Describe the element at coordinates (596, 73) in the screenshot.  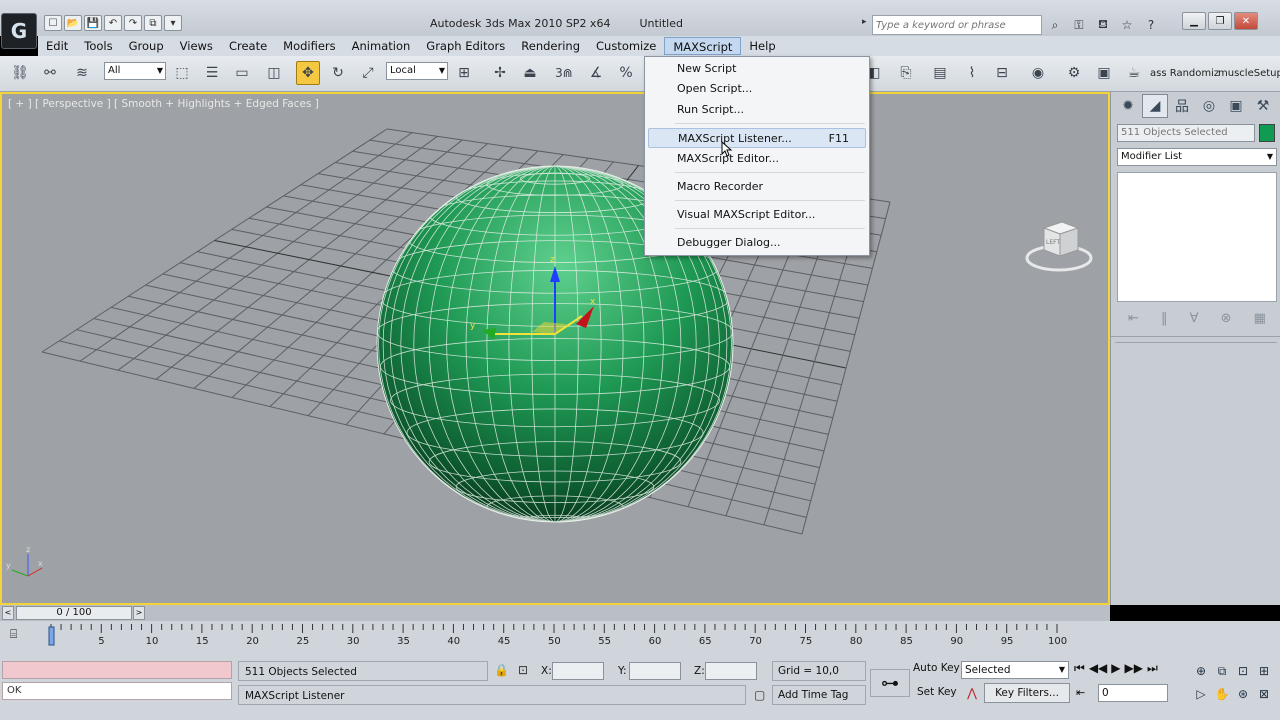
I see `angle-snap-icon: ∡` at that location.